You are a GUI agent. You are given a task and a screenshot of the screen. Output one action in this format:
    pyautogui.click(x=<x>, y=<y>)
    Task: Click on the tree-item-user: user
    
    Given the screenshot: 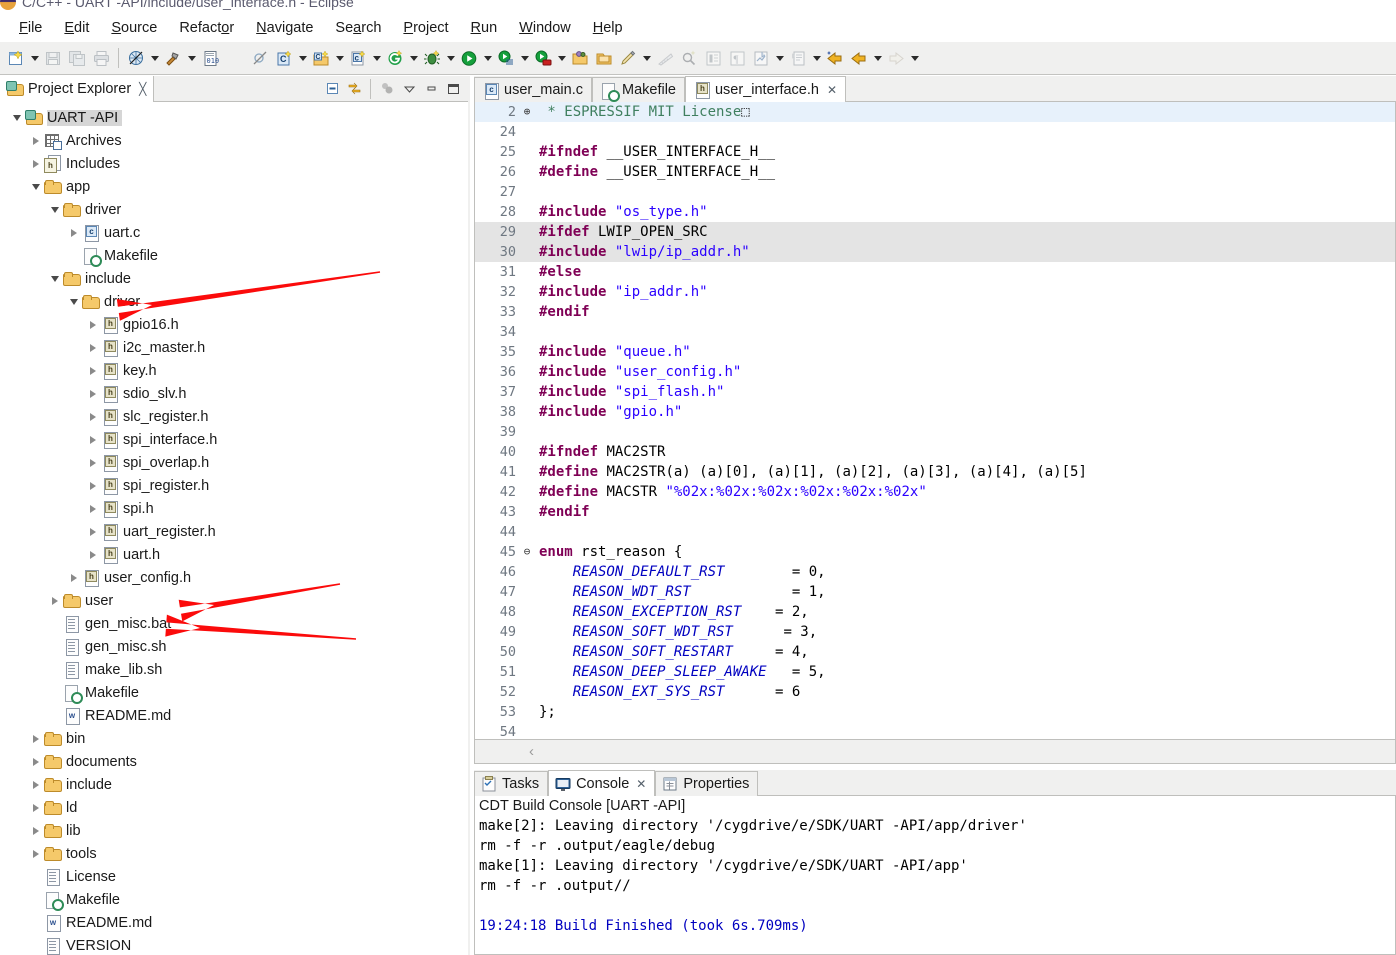 What is the action you would take?
    pyautogui.click(x=234, y=600)
    